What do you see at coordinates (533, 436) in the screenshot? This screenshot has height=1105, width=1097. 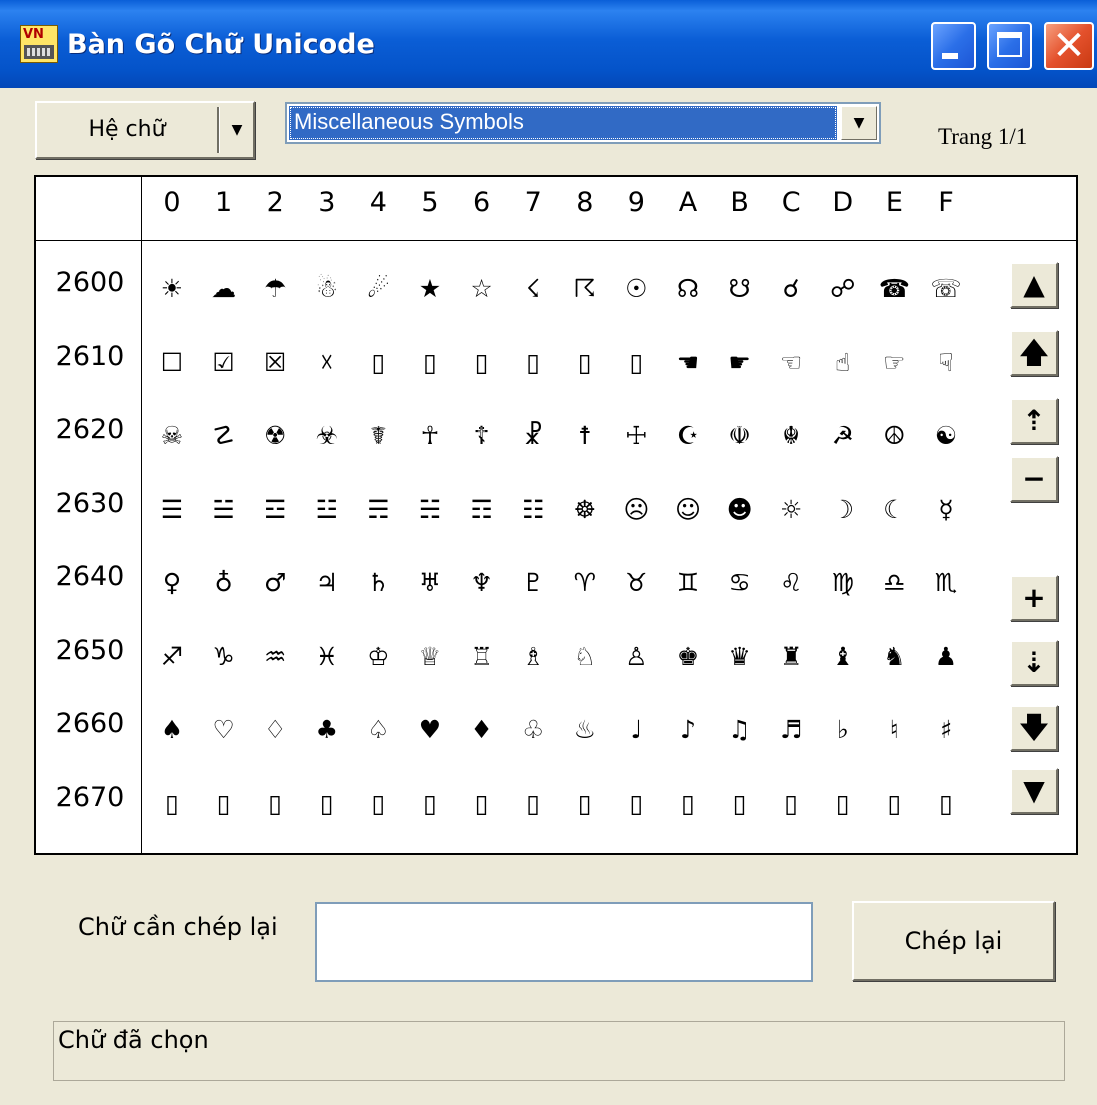 I see `char-cell: ☧` at bounding box center [533, 436].